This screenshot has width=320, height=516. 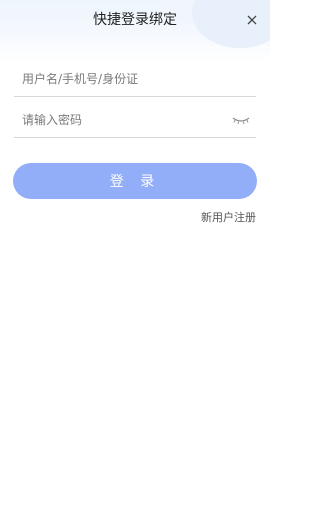 I want to click on password-input, so click(x=122, y=120).